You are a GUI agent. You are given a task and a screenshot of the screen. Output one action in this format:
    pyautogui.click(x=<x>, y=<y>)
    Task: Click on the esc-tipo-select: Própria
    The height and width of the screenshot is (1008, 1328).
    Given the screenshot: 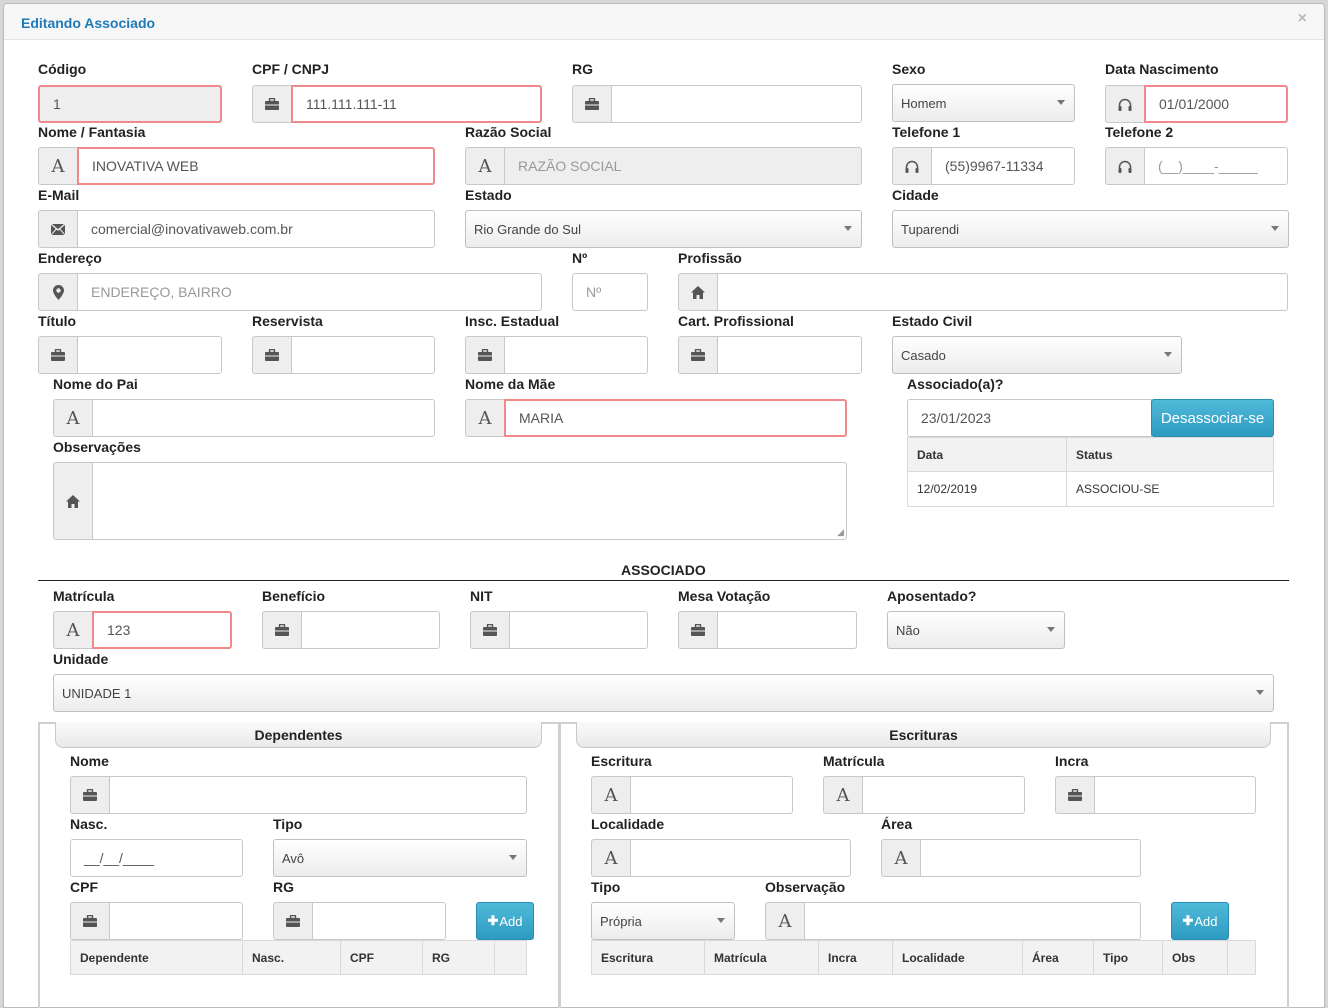 What is the action you would take?
    pyautogui.click(x=663, y=921)
    